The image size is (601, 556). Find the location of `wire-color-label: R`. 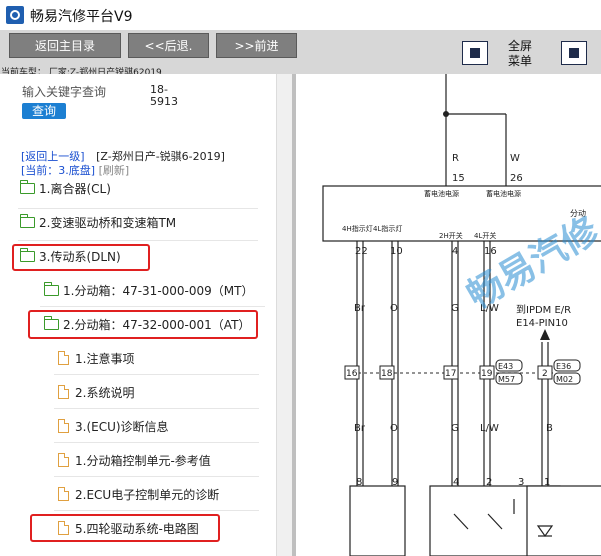

wire-color-label: R is located at coordinates (455, 158).